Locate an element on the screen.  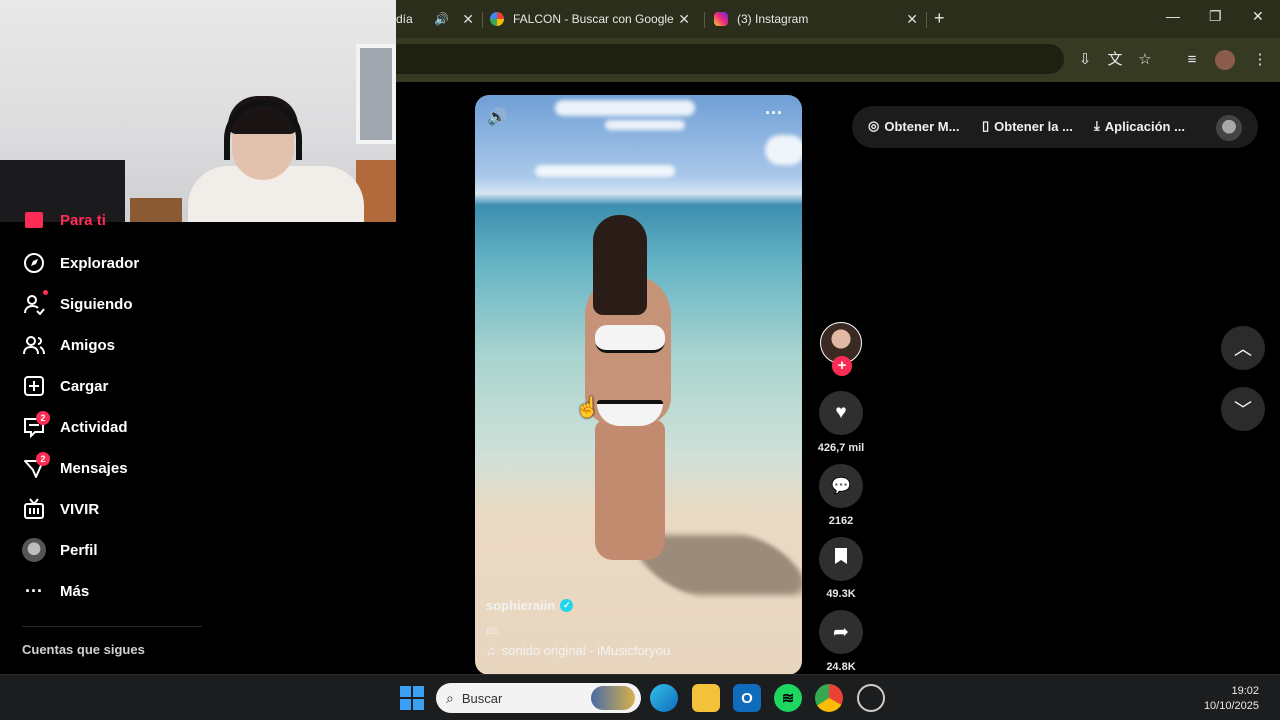
windows-taskbar: ⌕ Buscar O ≋ 19:02 10/10/2025 is located at coordinates (640, 697).